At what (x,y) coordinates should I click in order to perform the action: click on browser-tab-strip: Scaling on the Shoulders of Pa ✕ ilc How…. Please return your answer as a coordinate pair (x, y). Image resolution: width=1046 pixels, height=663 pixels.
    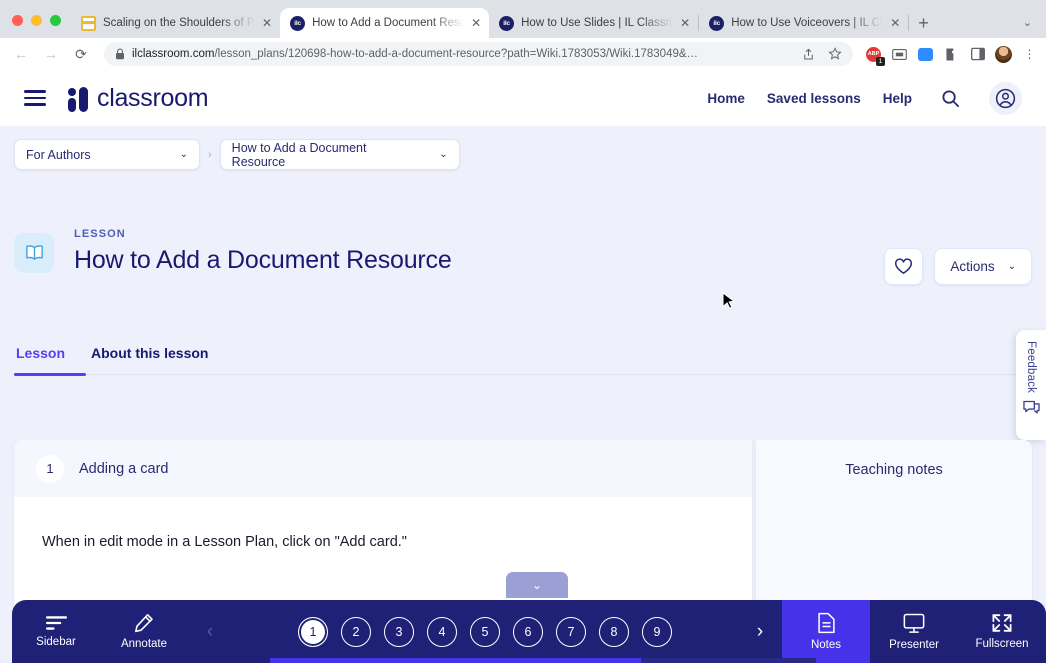
    Looking at the image, I should click on (523, 19).